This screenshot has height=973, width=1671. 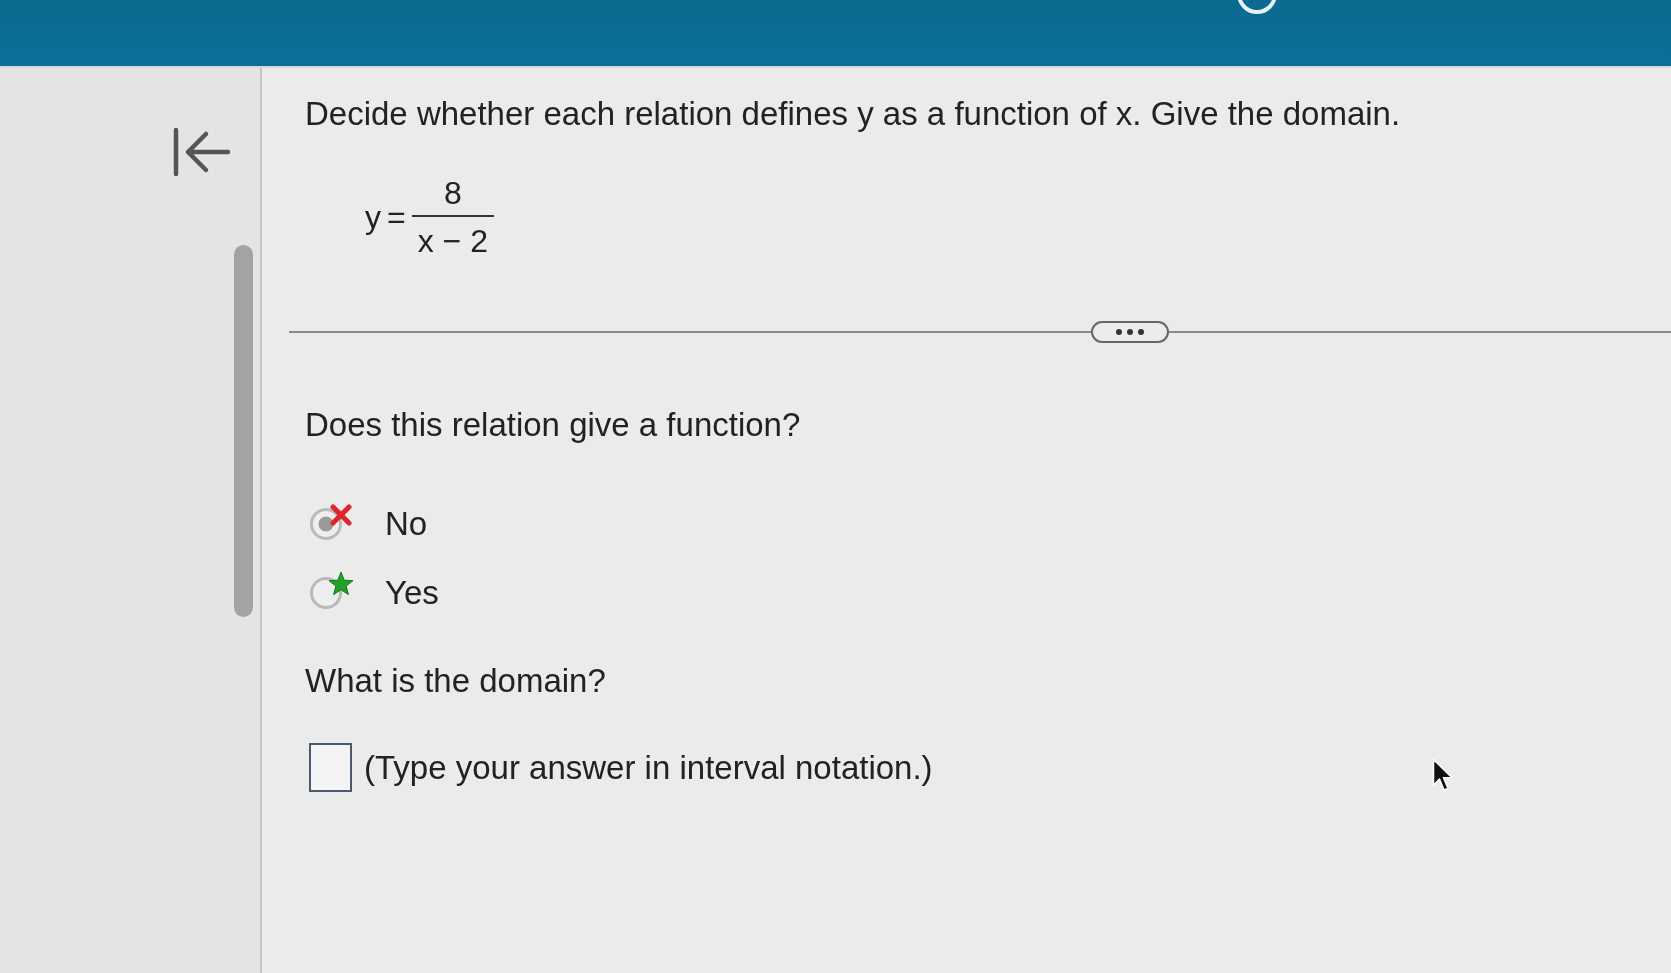 I want to click on question-prompt: What is the domain?, so click(x=456, y=681).